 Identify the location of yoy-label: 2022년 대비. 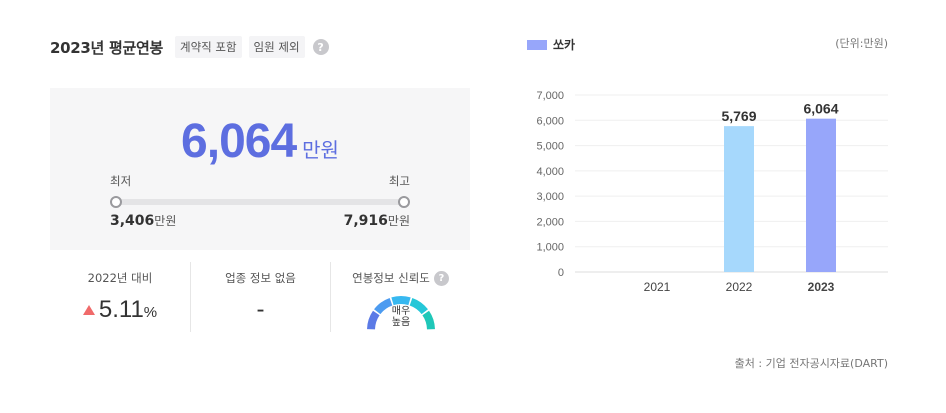
(120, 278).